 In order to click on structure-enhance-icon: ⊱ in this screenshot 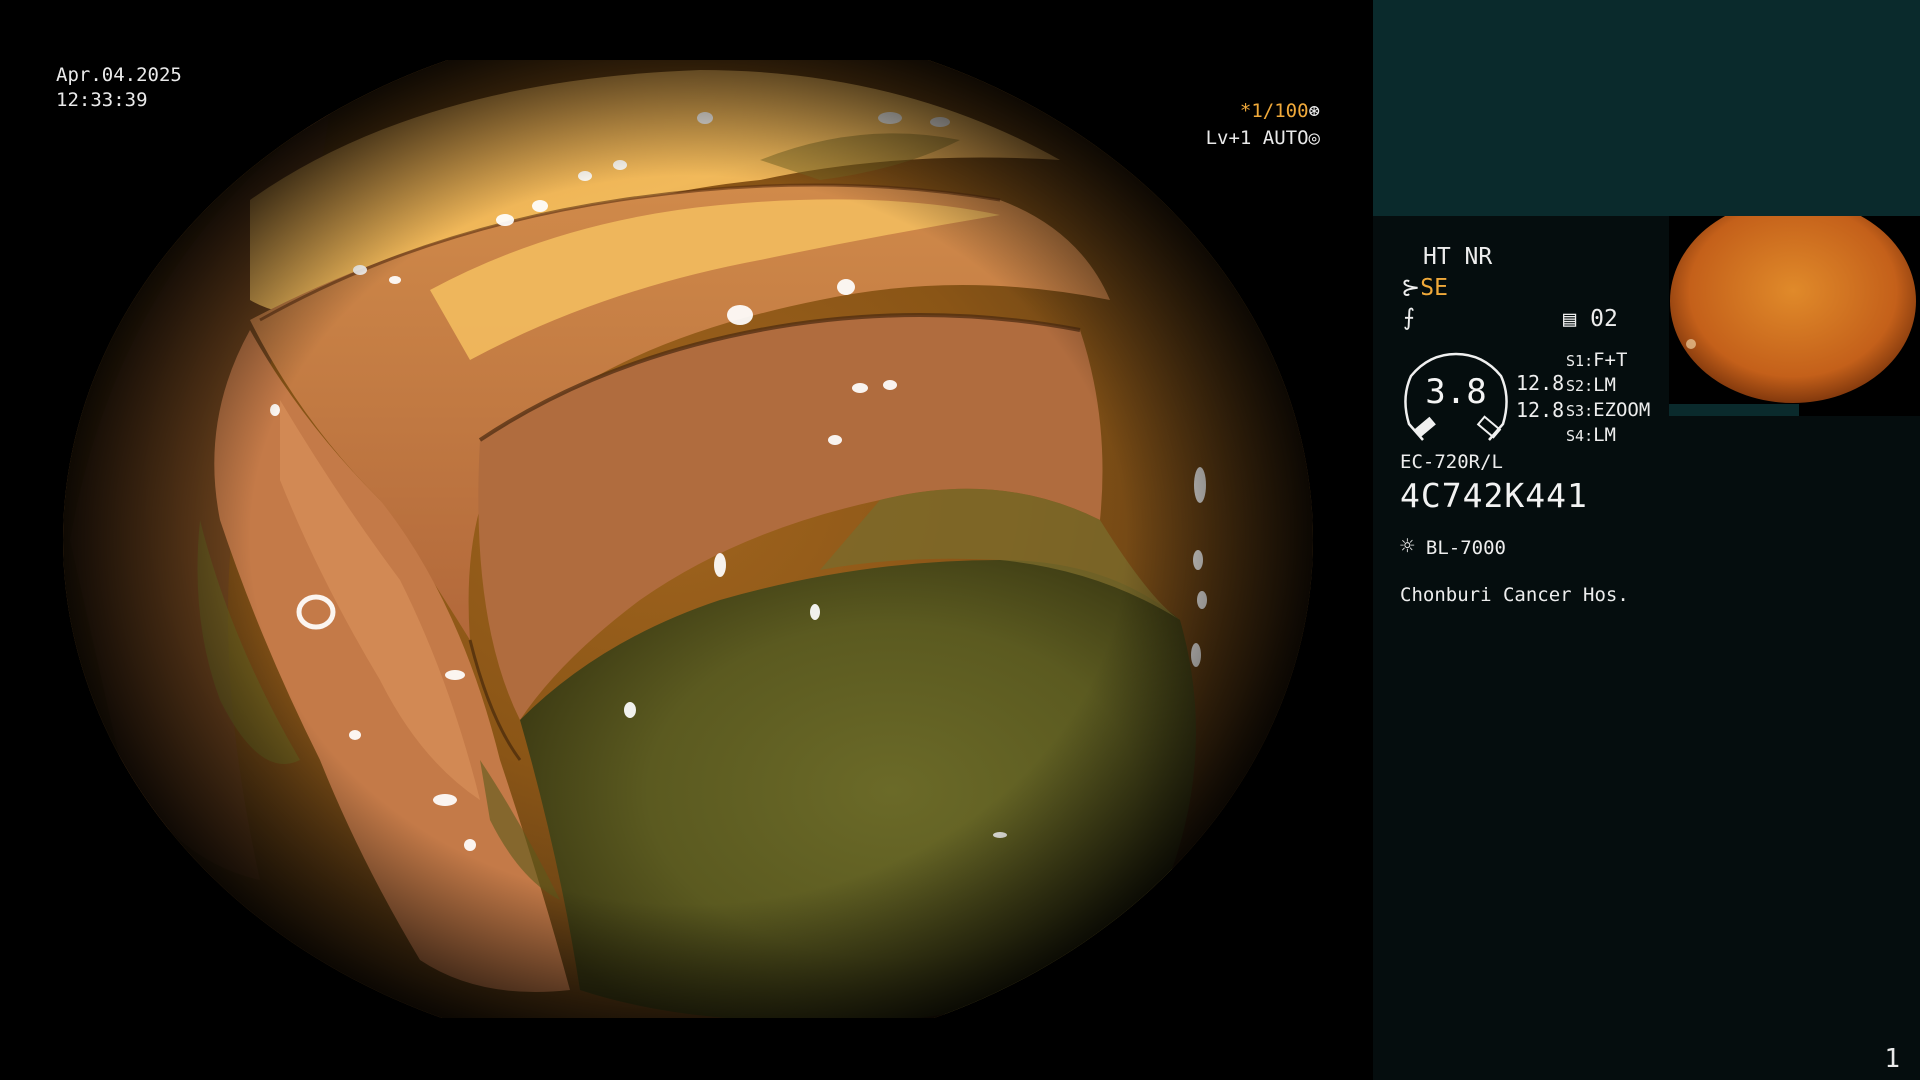, I will do `click(1411, 288)`.